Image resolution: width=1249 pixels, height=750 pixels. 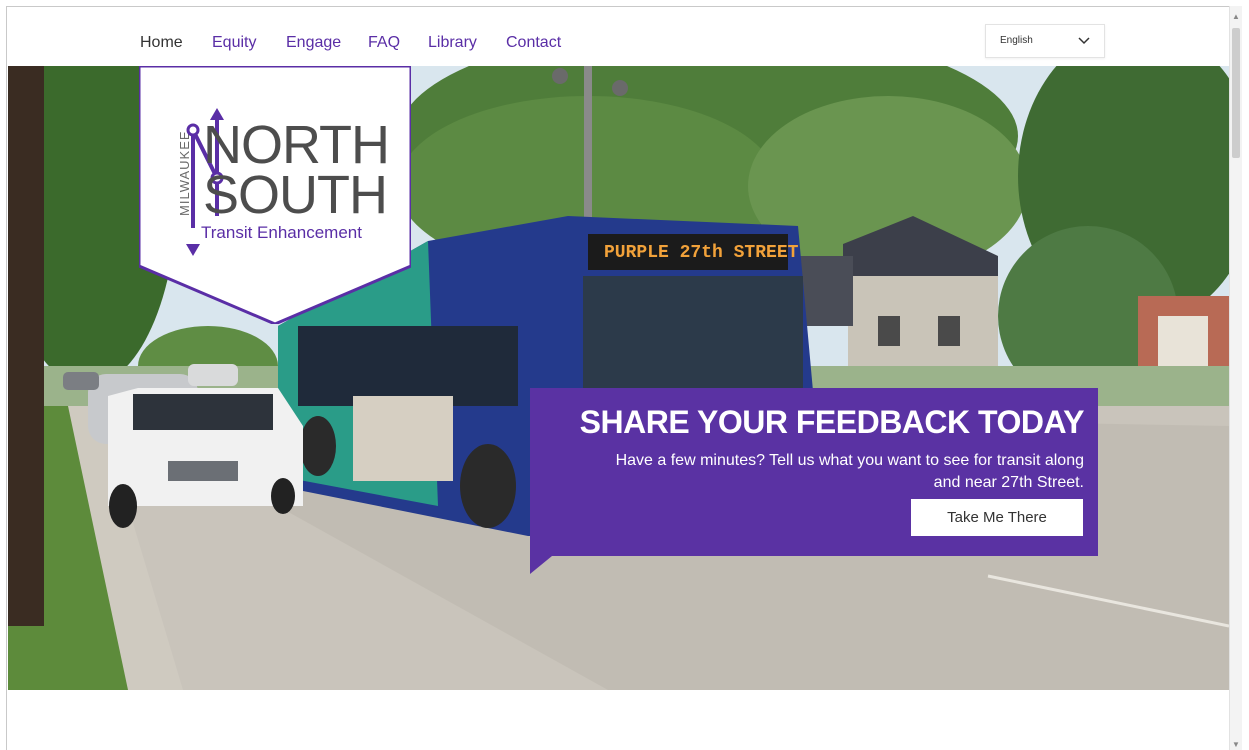 I want to click on bus-destination-sign: PURPLE 27th STREET, so click(x=701, y=253).